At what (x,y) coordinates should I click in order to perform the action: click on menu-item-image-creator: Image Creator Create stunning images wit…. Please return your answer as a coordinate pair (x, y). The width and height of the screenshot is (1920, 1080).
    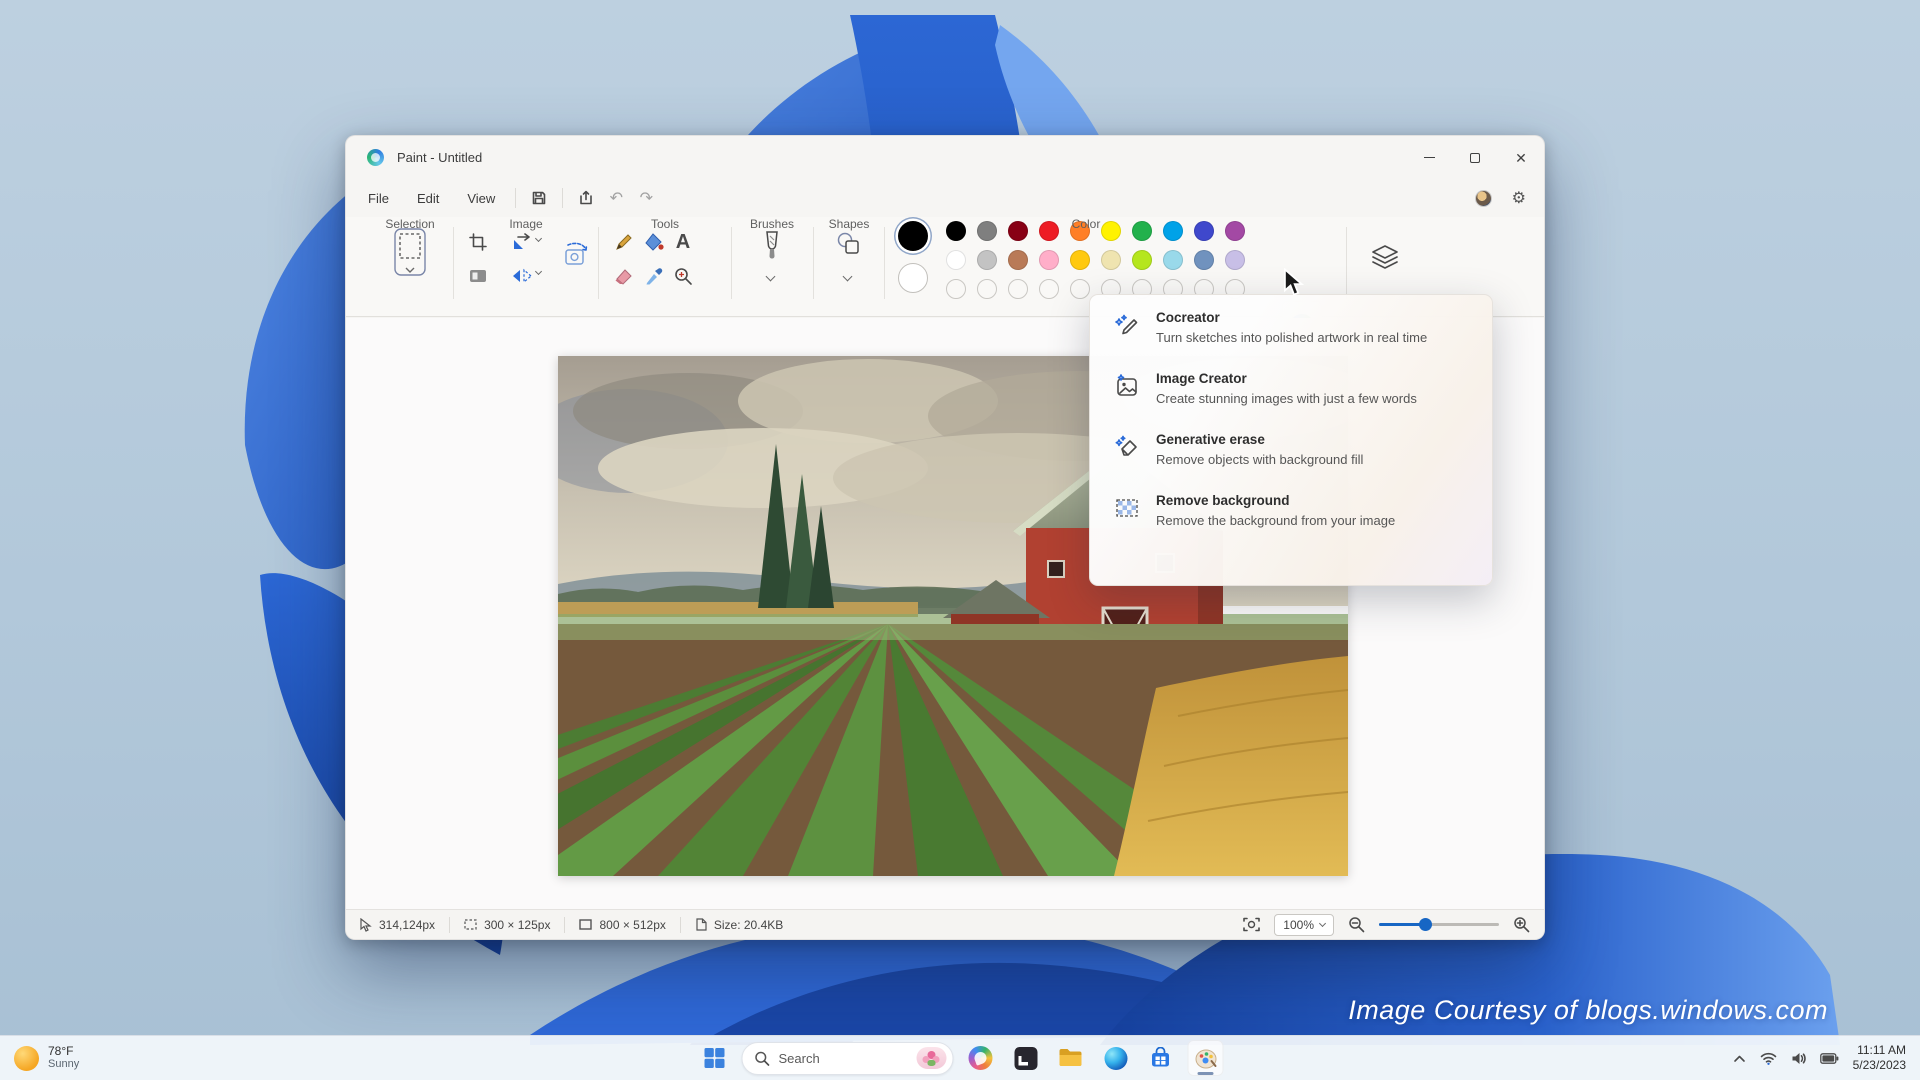
    Looking at the image, I should click on (1303, 388).